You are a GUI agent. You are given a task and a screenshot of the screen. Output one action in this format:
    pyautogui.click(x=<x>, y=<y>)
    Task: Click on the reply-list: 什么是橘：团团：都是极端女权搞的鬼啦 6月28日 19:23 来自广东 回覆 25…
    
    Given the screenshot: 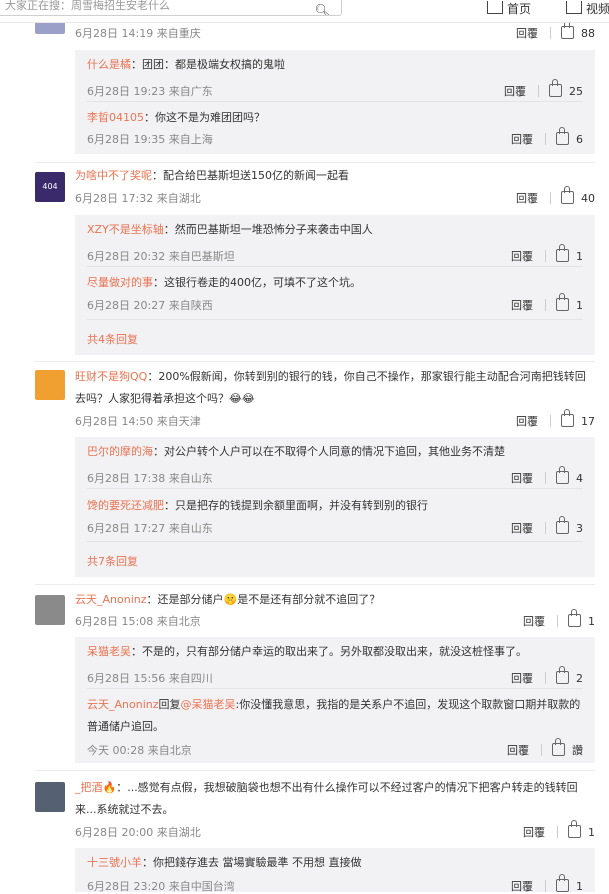 What is the action you would take?
    pyautogui.click(x=335, y=102)
    